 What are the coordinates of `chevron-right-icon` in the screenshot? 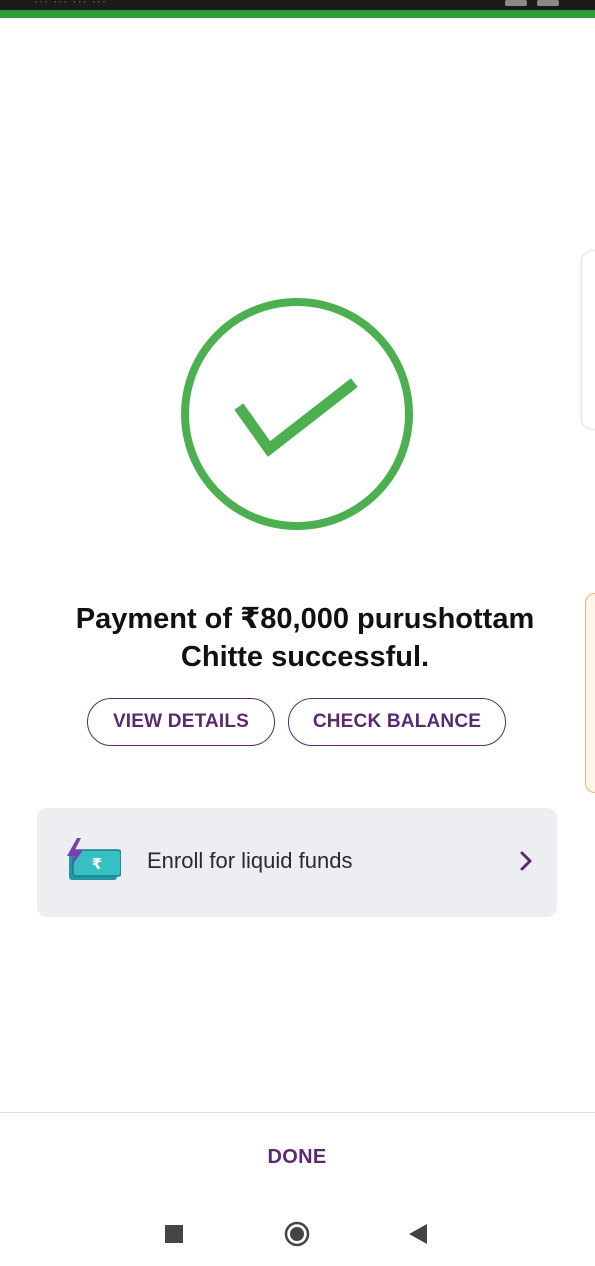 It's located at (526, 861).